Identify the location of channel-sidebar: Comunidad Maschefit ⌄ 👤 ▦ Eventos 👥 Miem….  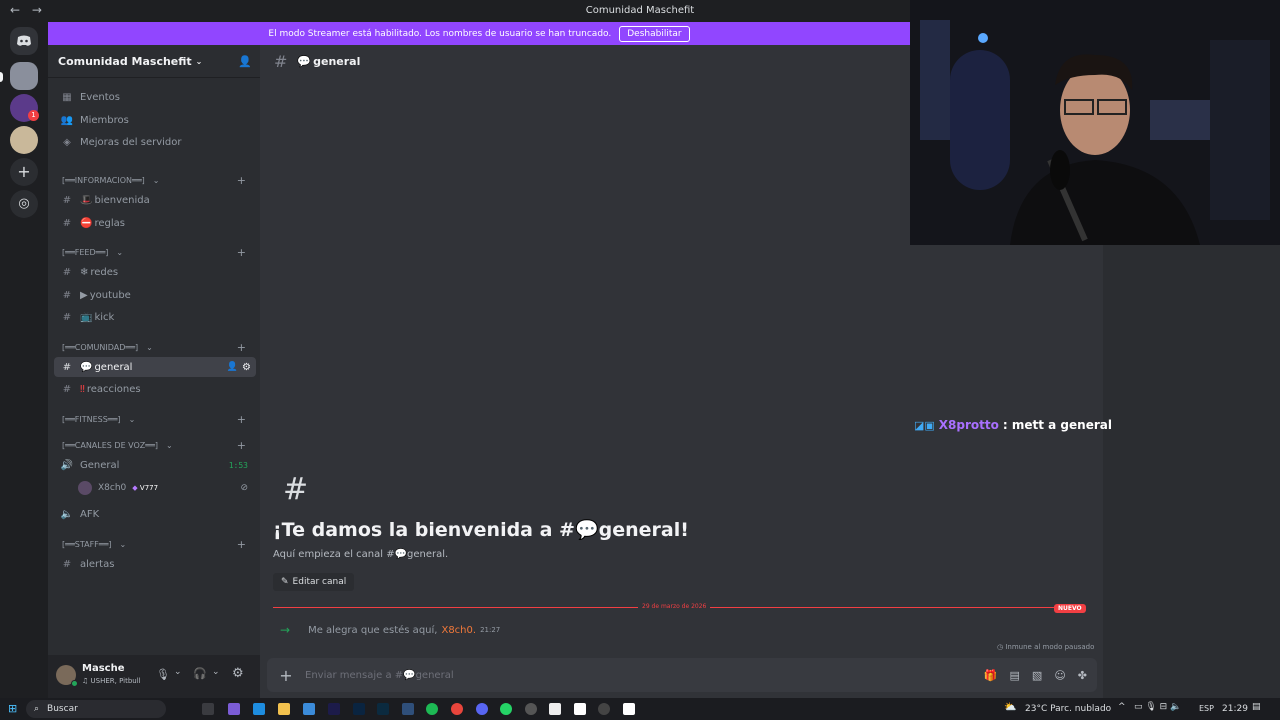
(154, 350).